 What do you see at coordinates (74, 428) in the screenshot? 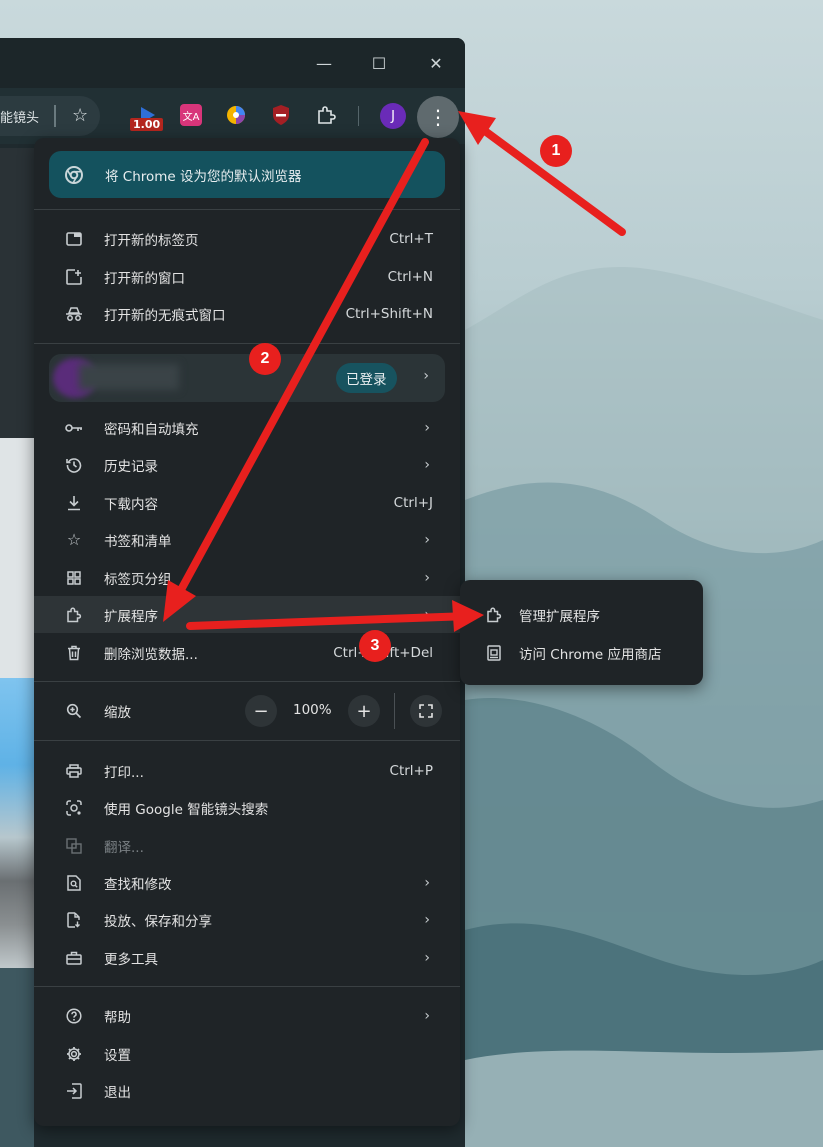
I see `key-icon` at bounding box center [74, 428].